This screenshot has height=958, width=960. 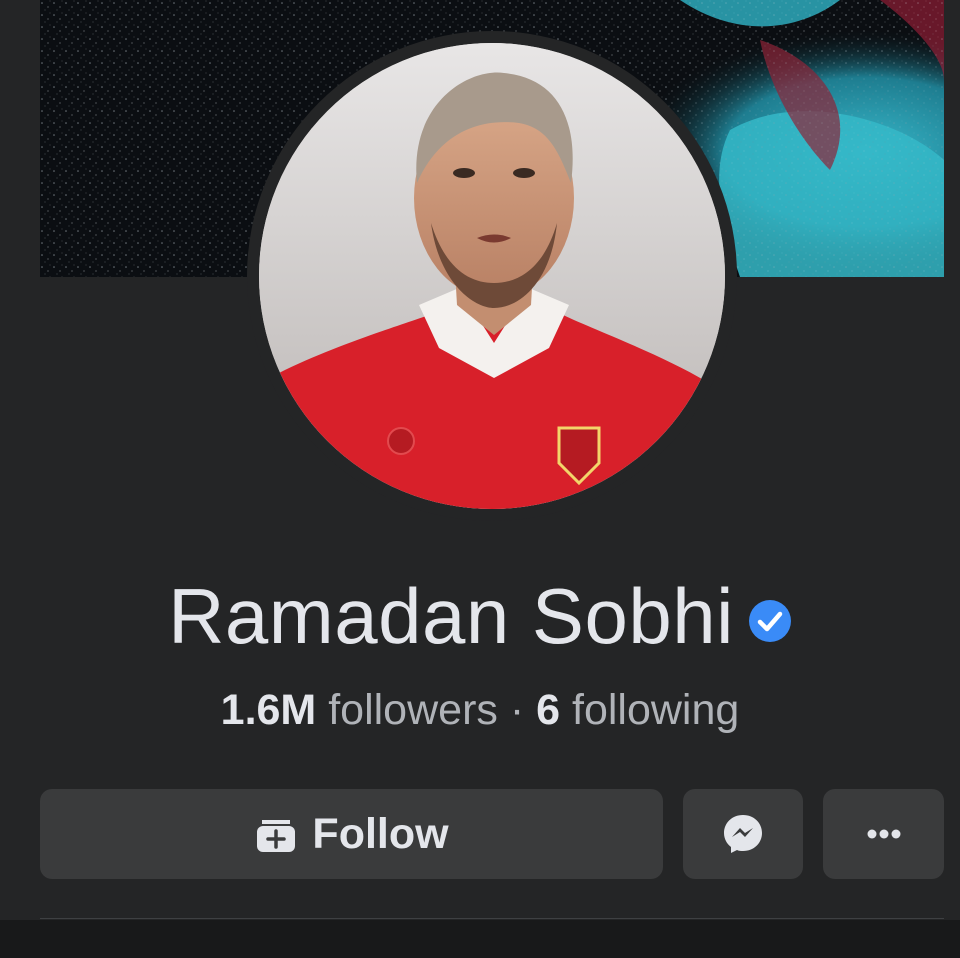 I want to click on section-divider, so click(x=492, y=918).